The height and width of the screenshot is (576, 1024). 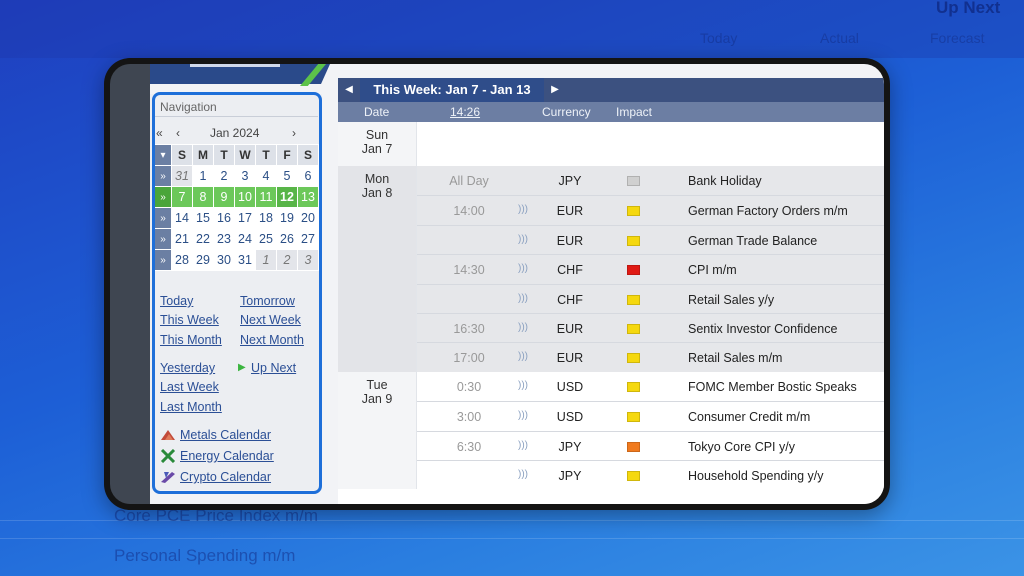 What do you see at coordinates (469, 386) in the screenshot?
I see `event-time: 0:30` at bounding box center [469, 386].